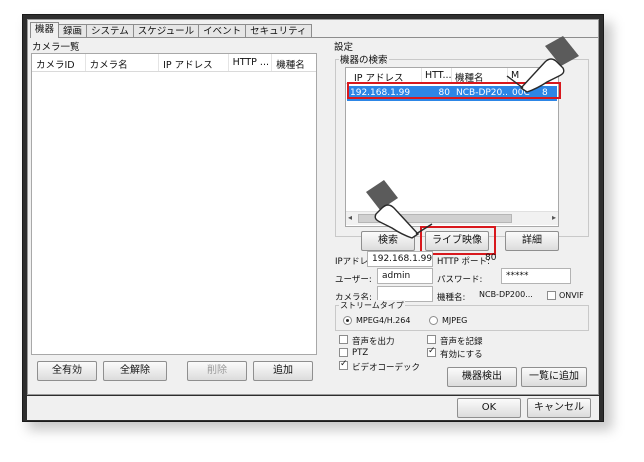  Describe the element at coordinates (400, 259) in the screenshot. I see `ip-field: 192.168.1.99` at that location.